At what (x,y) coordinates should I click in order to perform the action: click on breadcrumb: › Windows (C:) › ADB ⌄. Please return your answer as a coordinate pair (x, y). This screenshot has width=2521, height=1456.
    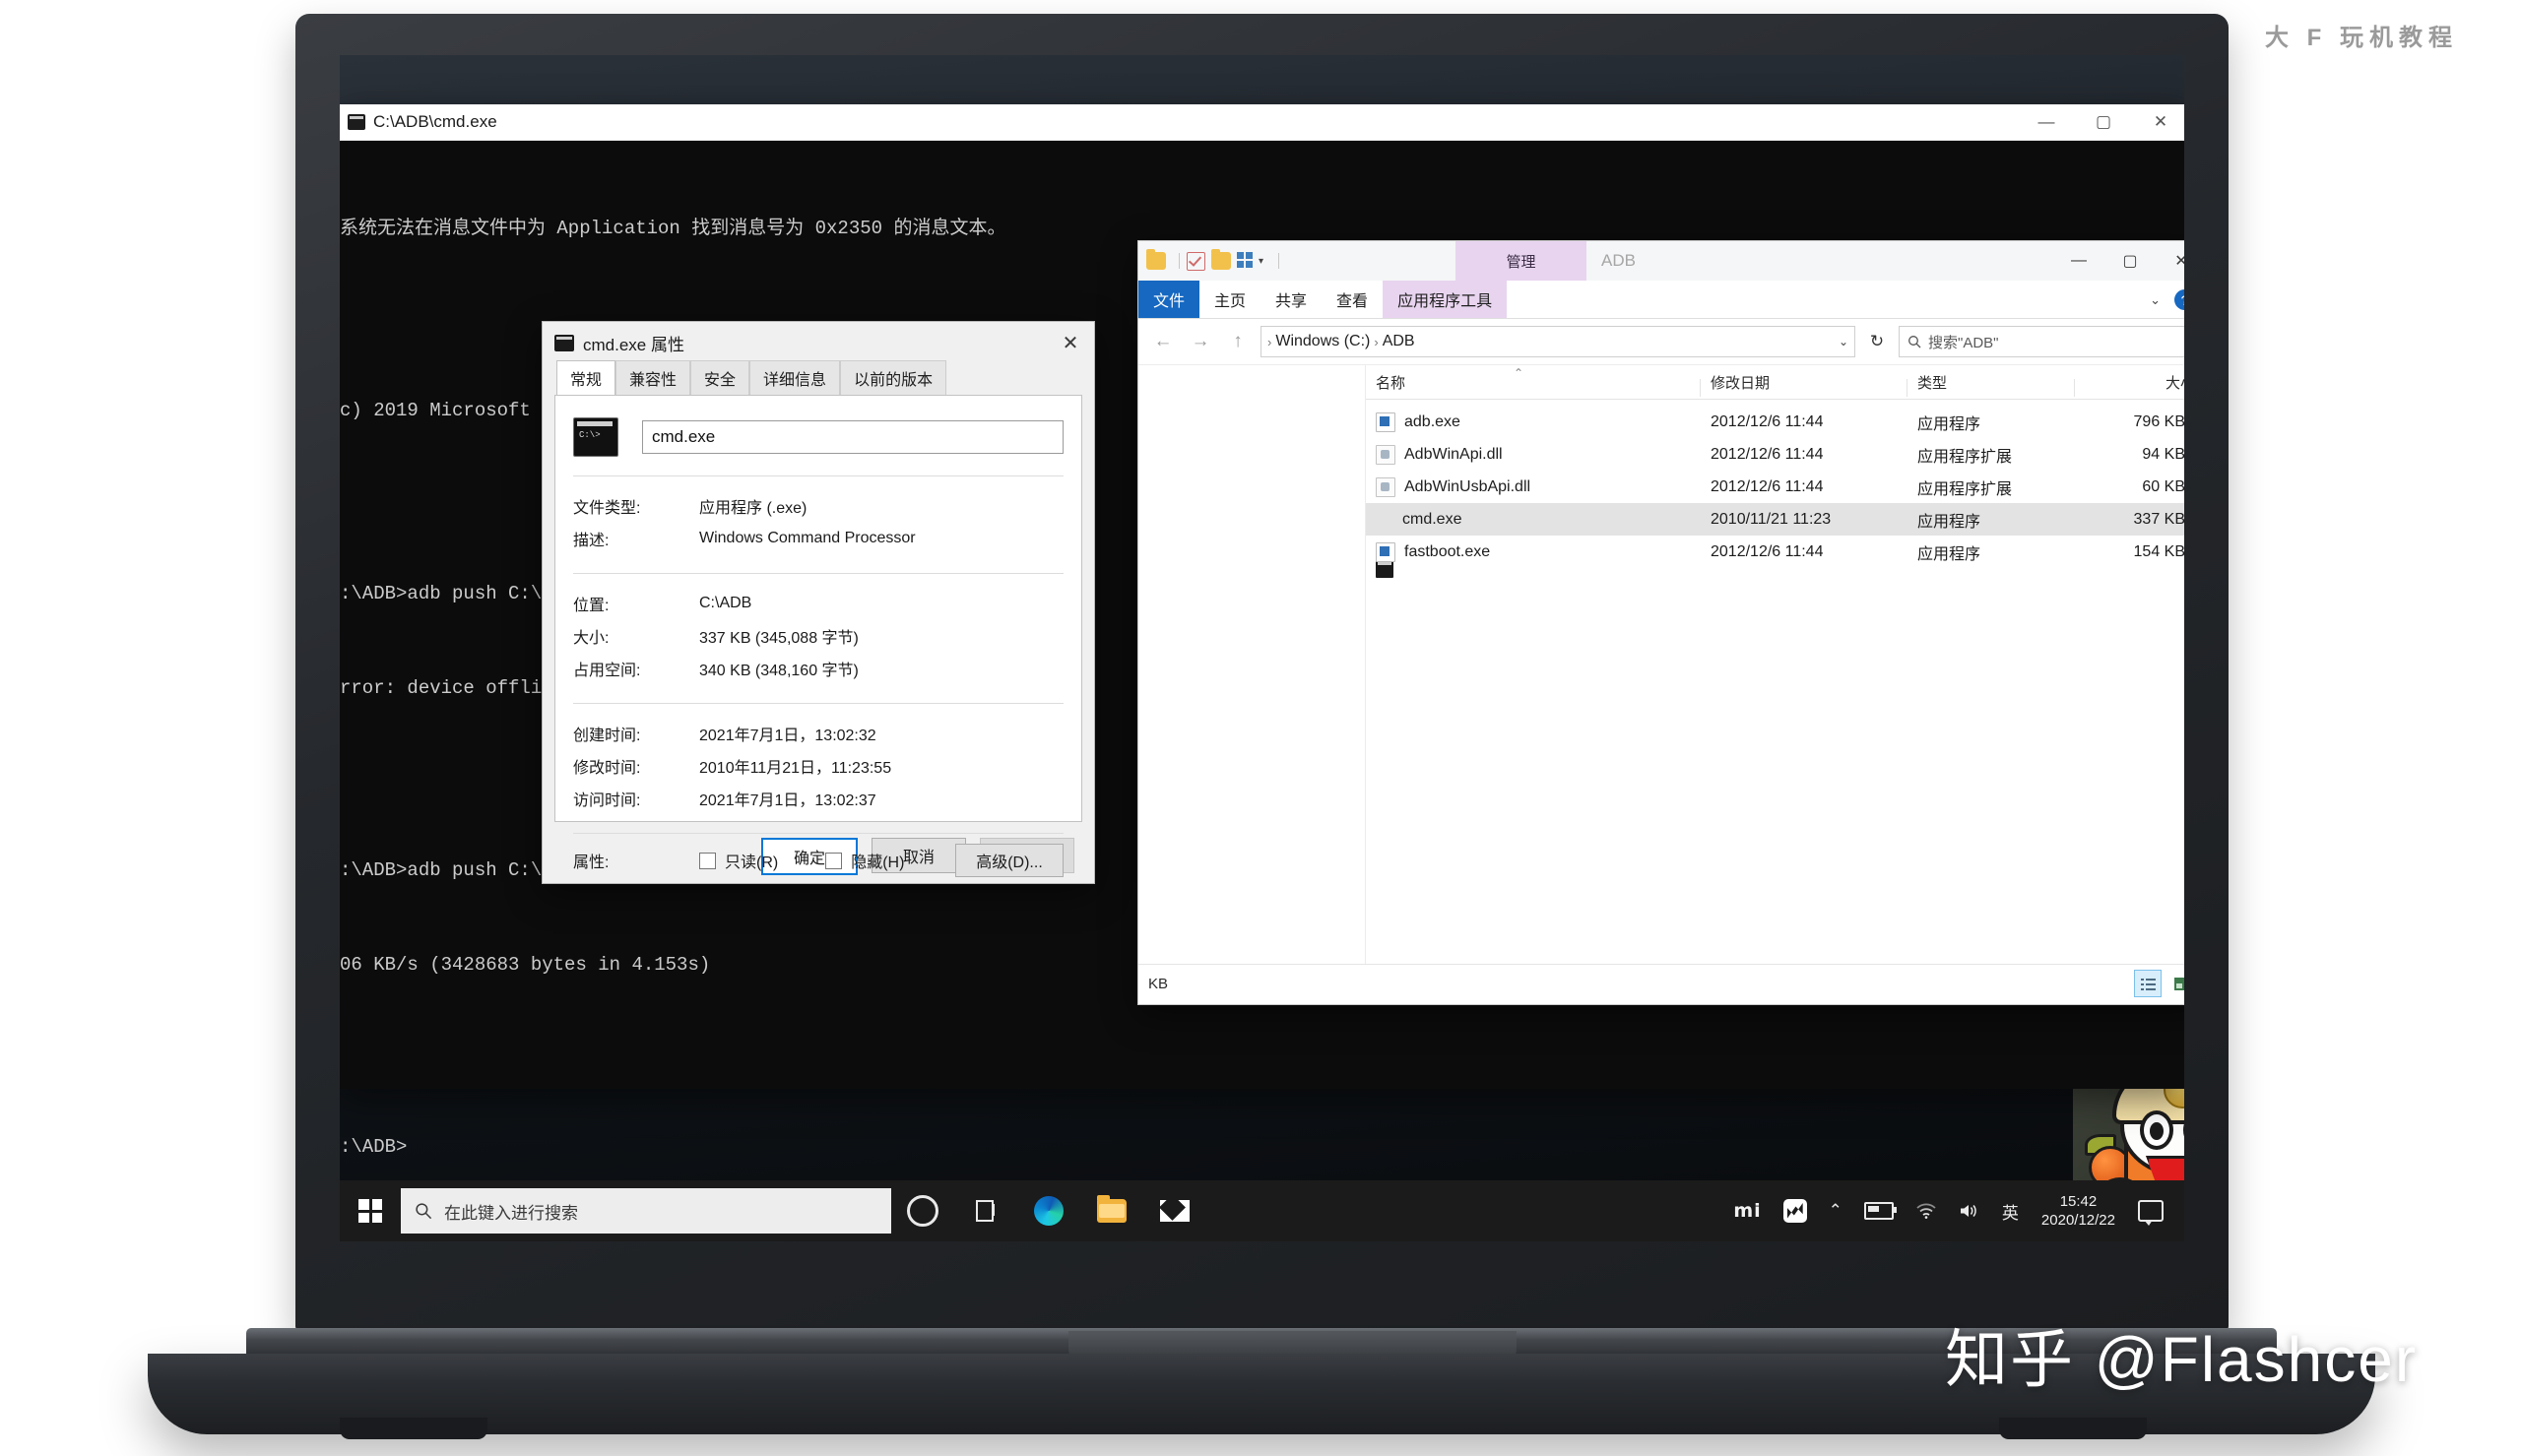
    Looking at the image, I should click on (1557, 341).